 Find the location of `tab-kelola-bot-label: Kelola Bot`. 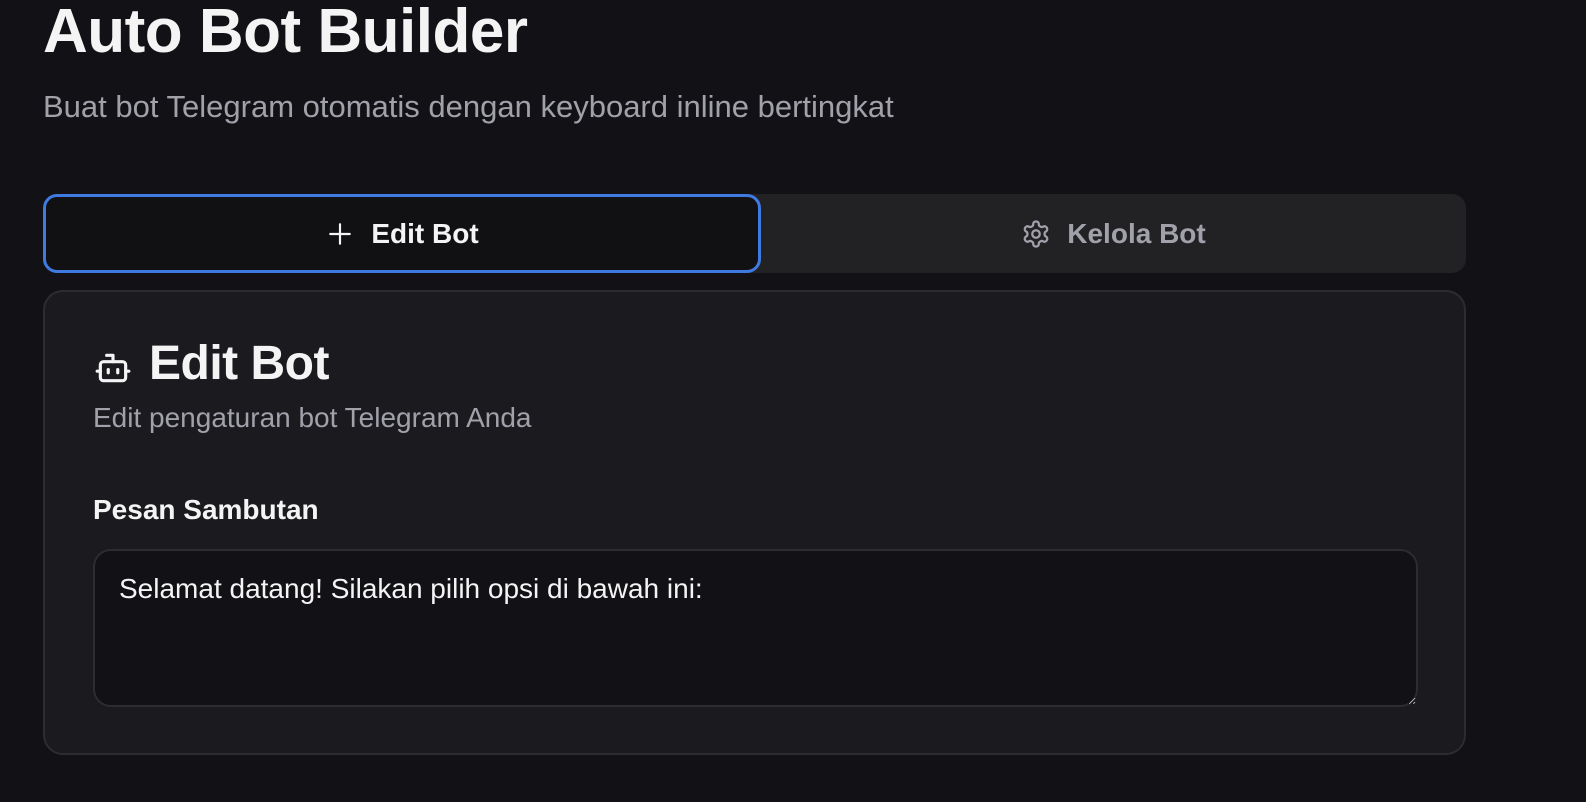

tab-kelola-bot-label: Kelola Bot is located at coordinates (1136, 233).